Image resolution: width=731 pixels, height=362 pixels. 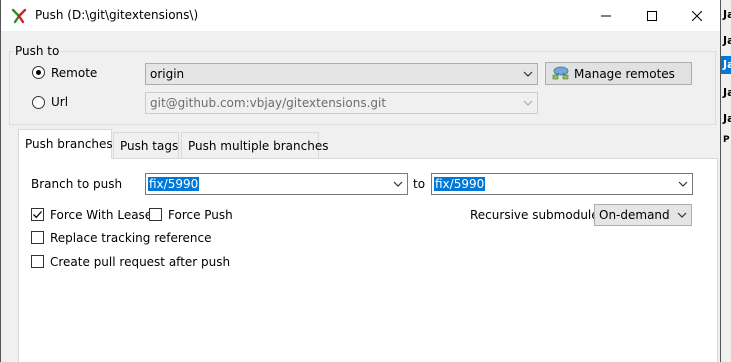 I want to click on remote-radio, so click(x=38, y=72).